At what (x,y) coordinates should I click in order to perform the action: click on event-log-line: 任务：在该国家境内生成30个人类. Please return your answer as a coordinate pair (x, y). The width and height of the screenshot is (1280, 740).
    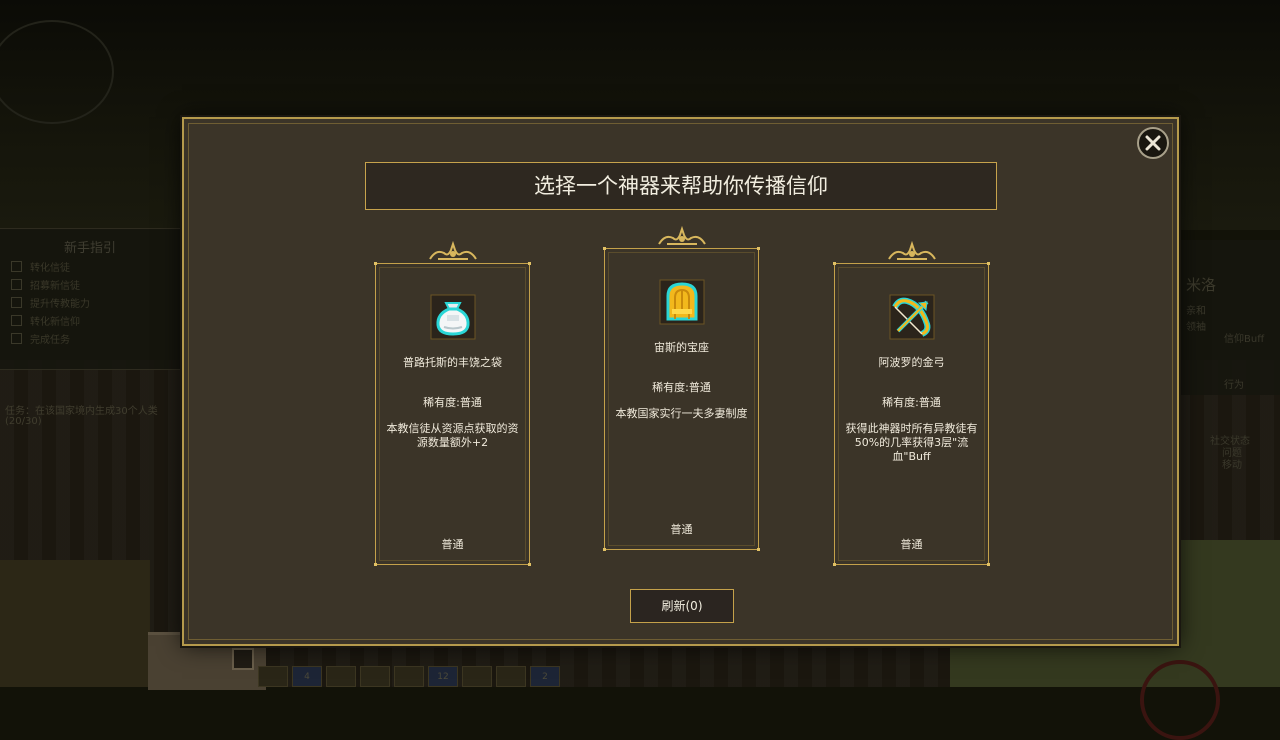
    Looking at the image, I should click on (81, 411).